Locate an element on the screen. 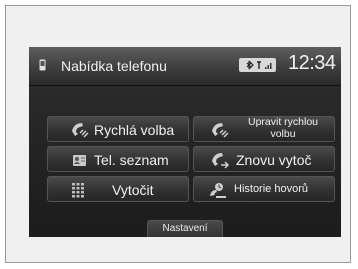 The image size is (358, 269). phonebook-button: Tel. seznam is located at coordinates (118, 159).